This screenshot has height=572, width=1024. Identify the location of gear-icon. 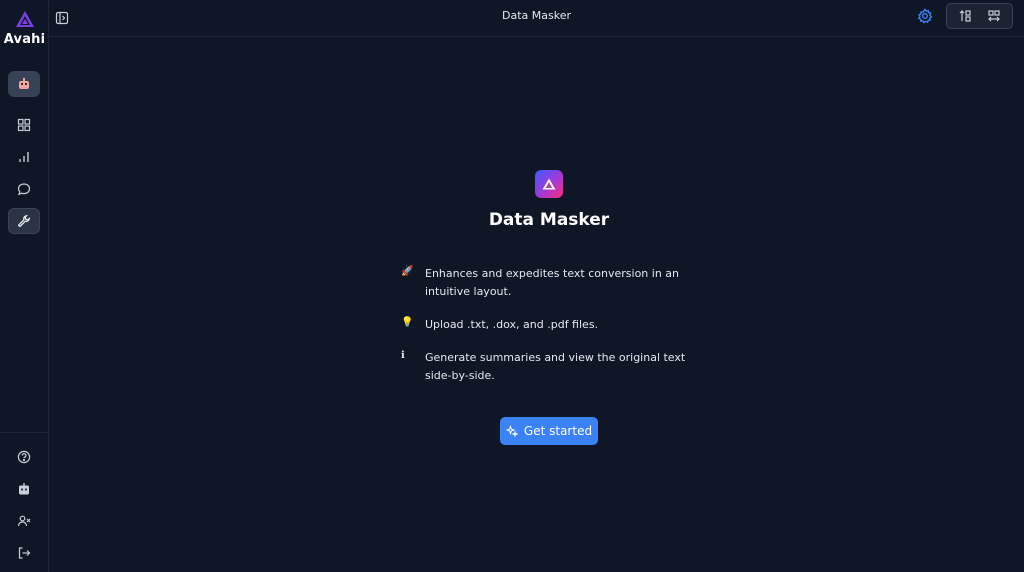
(925, 16).